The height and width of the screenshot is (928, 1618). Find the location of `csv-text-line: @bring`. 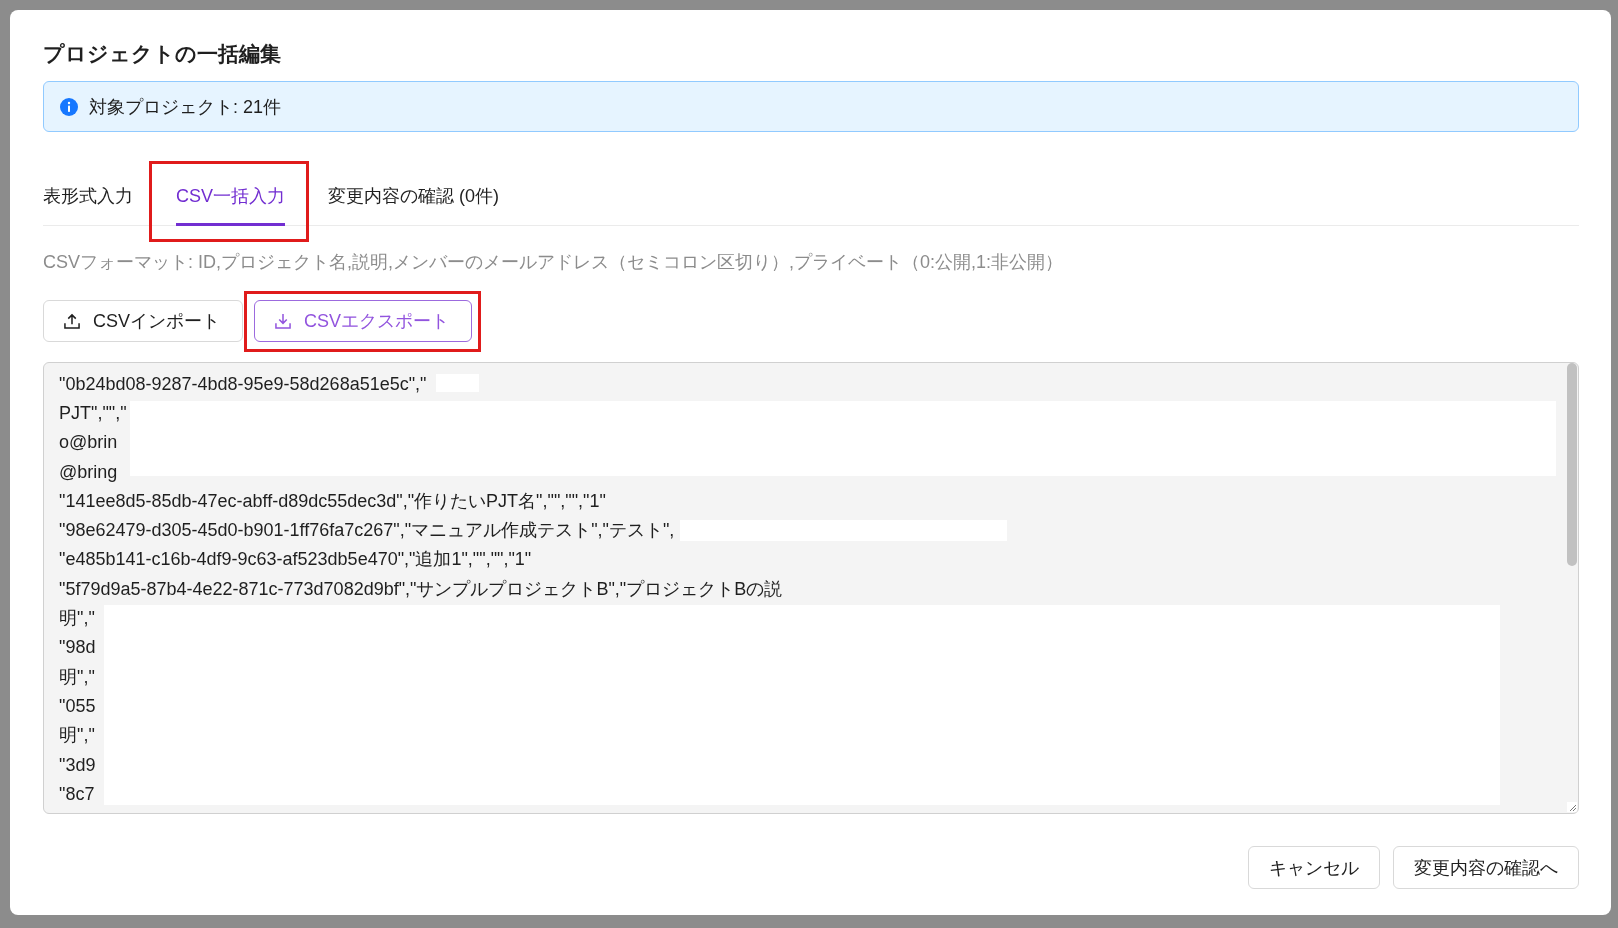

csv-text-line: @bring is located at coordinates (88, 472).